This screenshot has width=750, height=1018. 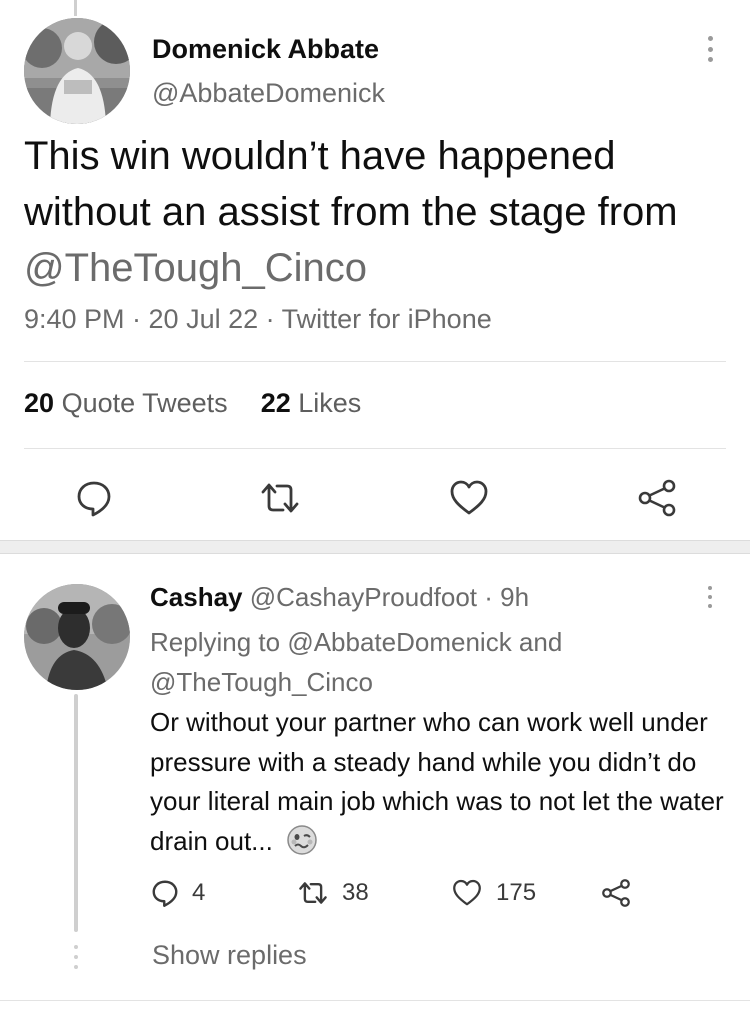 What do you see at coordinates (75, 8) in the screenshot?
I see `thread-connector-top` at bounding box center [75, 8].